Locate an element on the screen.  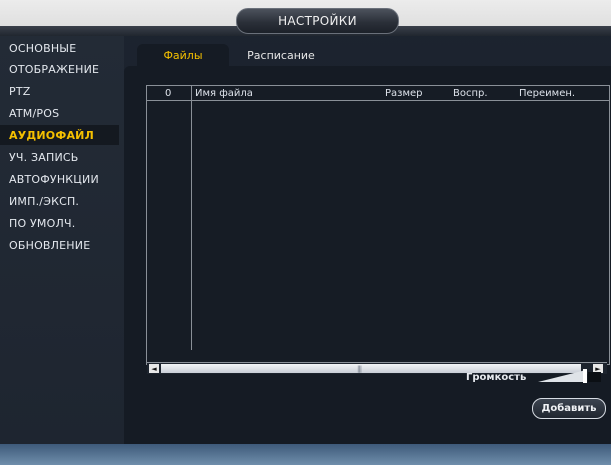
menu-item-audio-file: АУДИОФАЙЛ is located at coordinates (59, 135).